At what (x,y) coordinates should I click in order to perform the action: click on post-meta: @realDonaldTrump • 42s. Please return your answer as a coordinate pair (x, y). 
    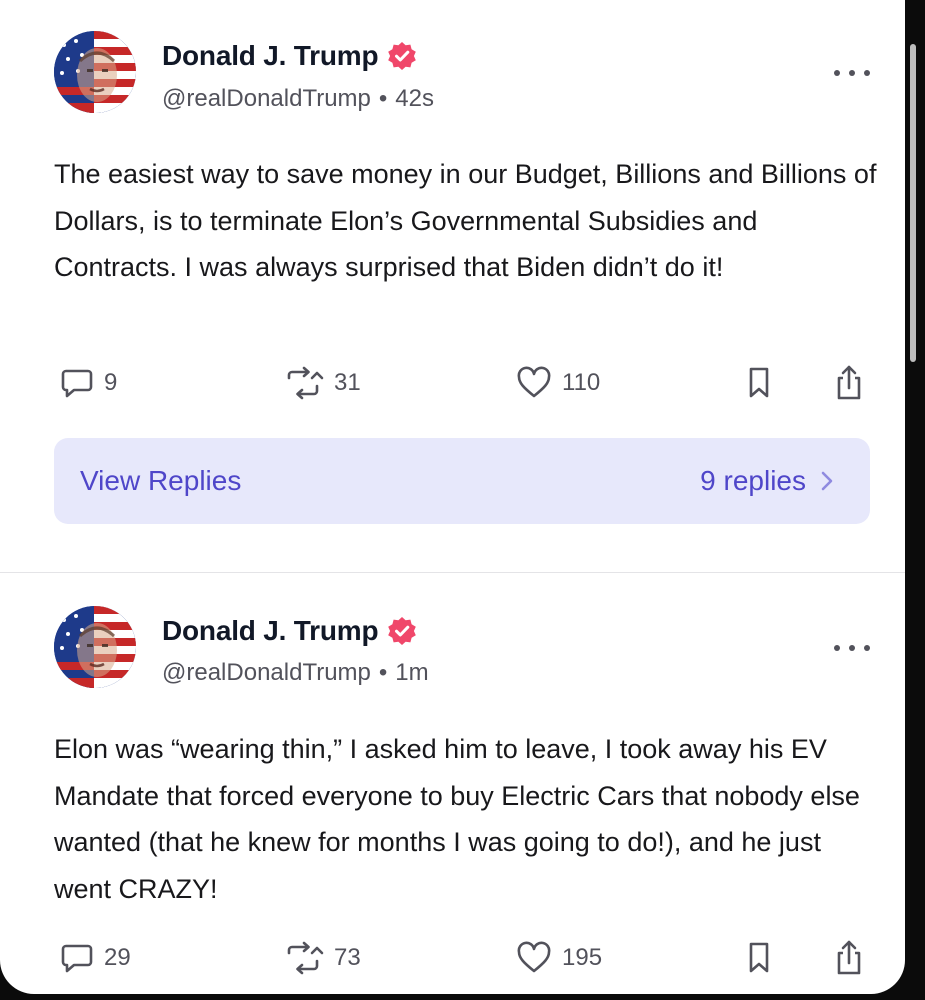
    Looking at the image, I should click on (298, 99).